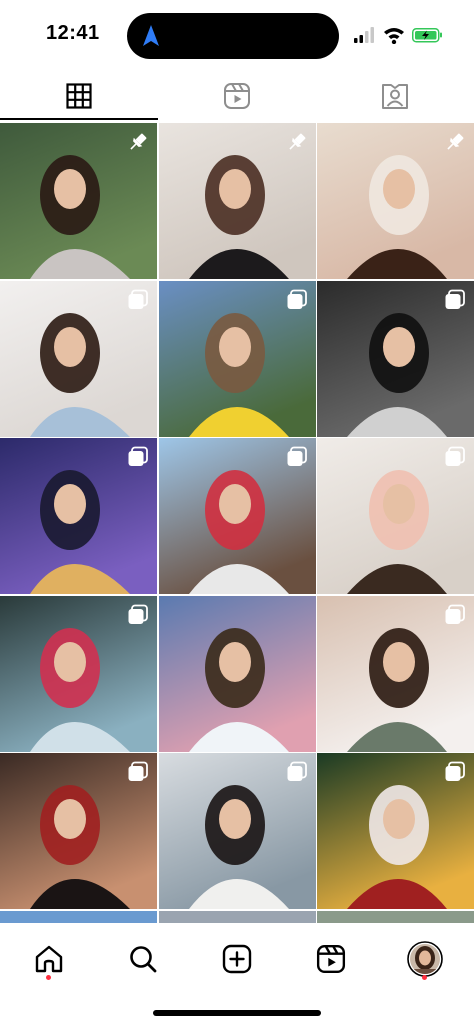  What do you see at coordinates (394, 36) in the screenshot?
I see `wifi-icon` at bounding box center [394, 36].